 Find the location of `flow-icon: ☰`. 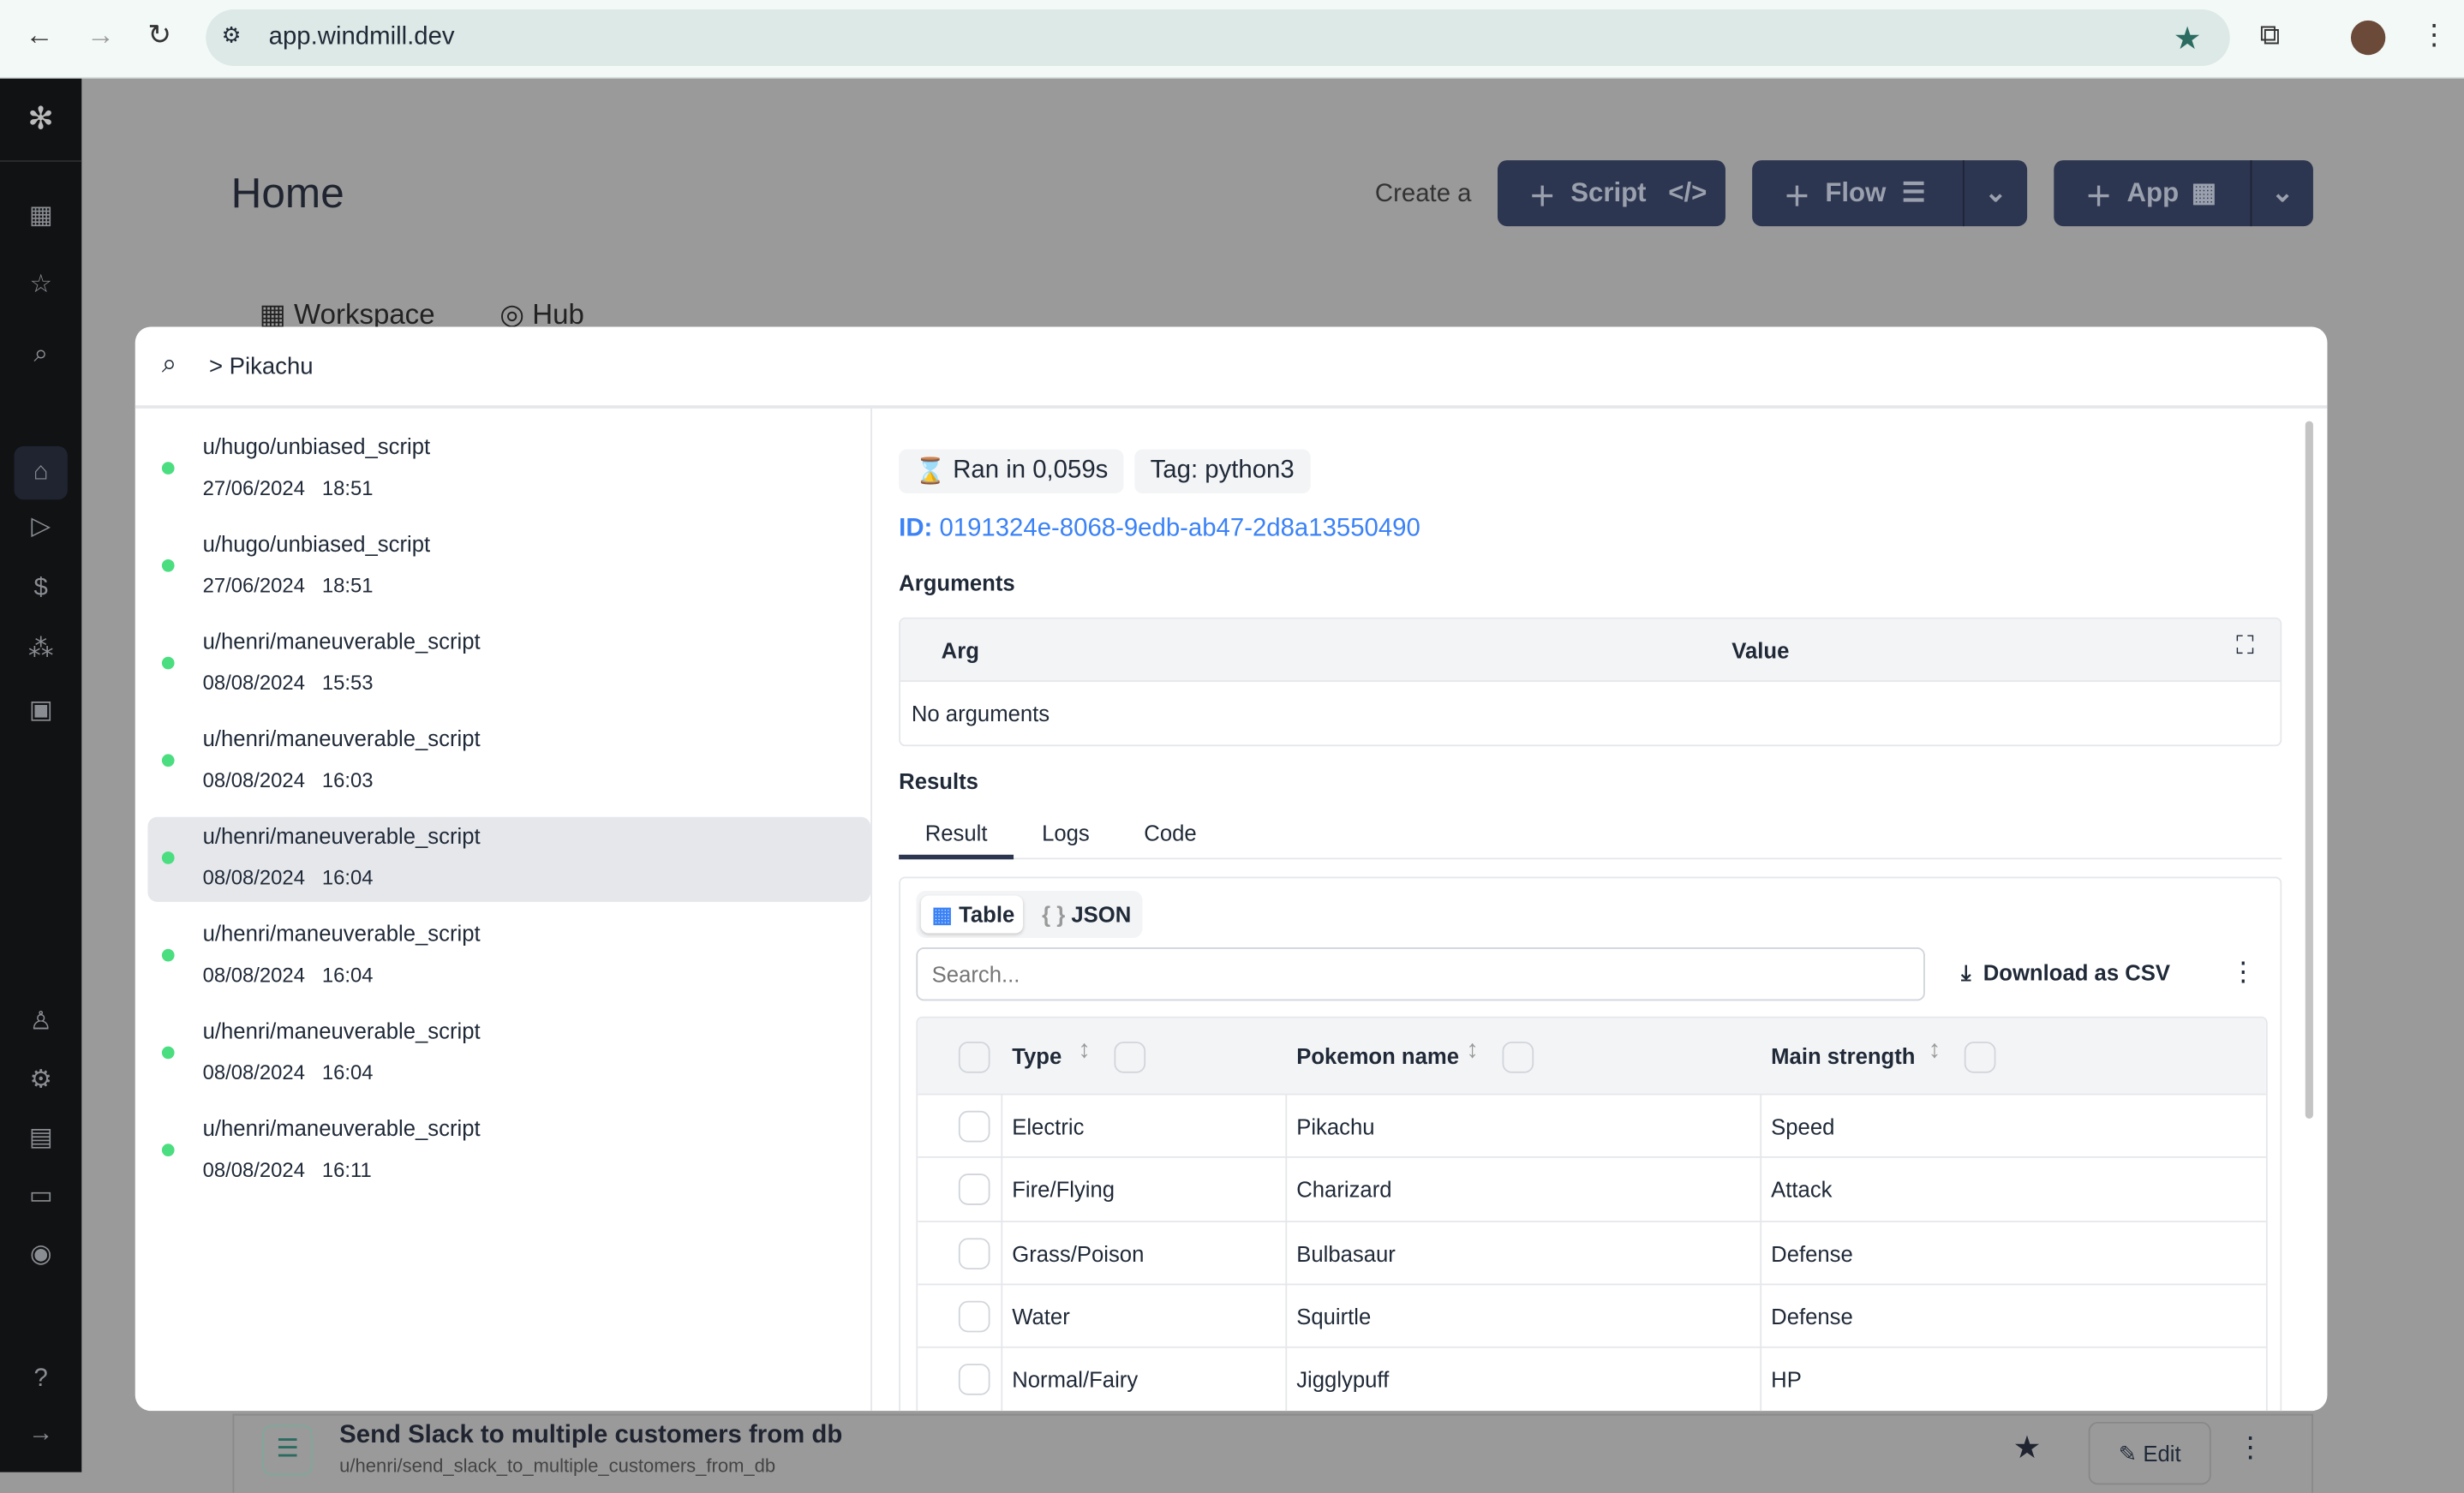

flow-icon: ☰ is located at coordinates (288, 1450).